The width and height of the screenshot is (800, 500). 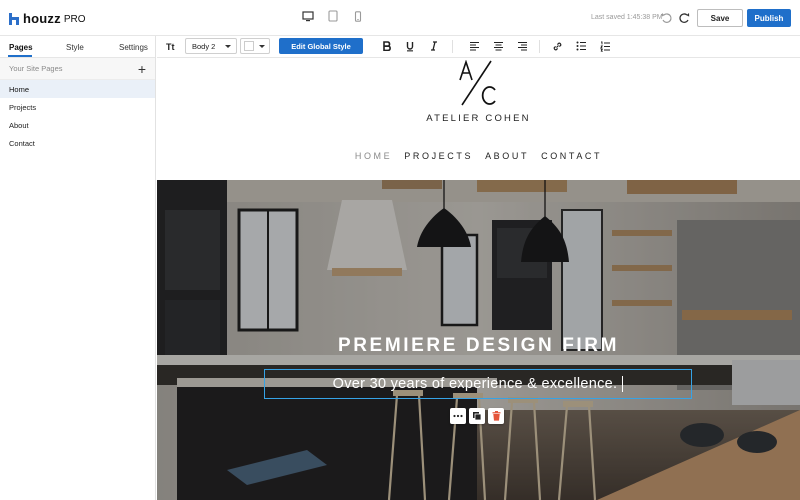 I want to click on last-saved-status: Last saved 1:45:38 PM, so click(x=627, y=17).